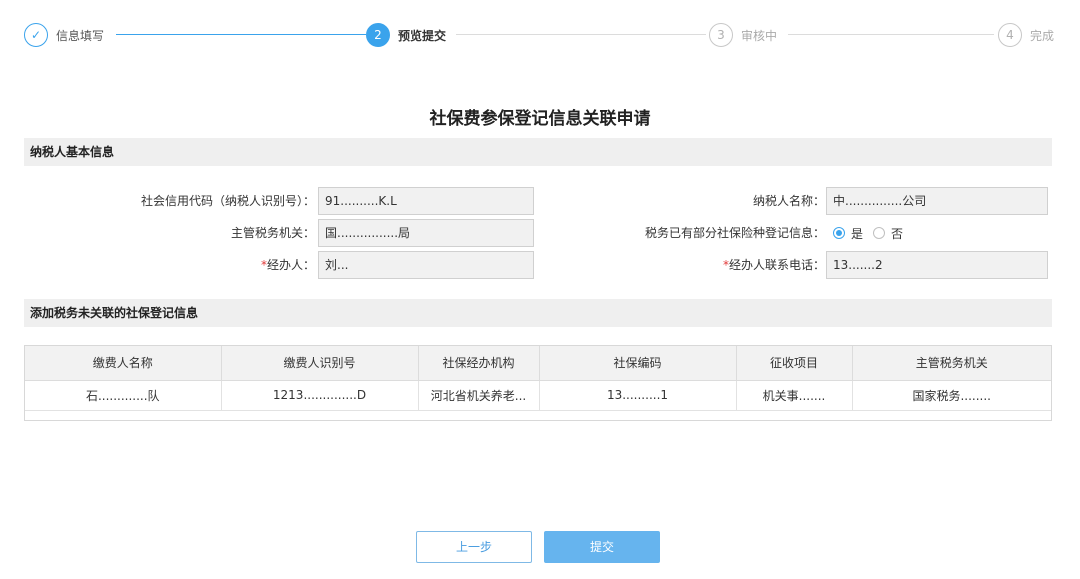 The height and width of the screenshot is (579, 1080). I want to click on agent-phone-field: 13.......2, so click(937, 265).